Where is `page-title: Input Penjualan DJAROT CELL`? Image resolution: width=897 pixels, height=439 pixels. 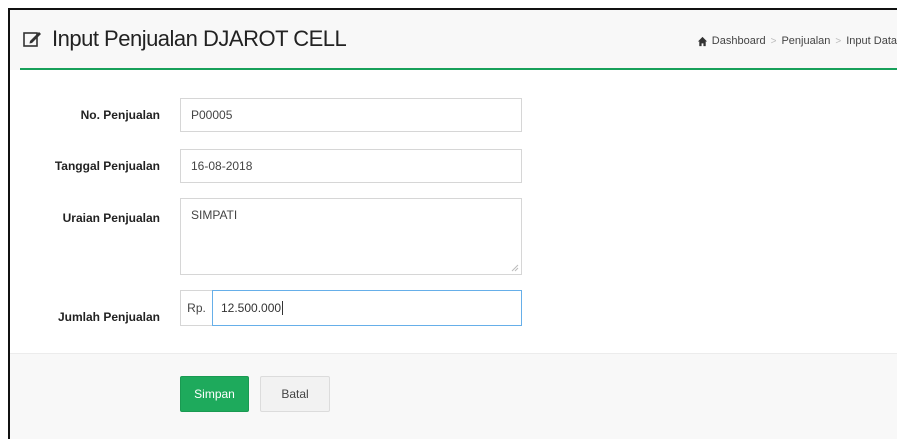 page-title: Input Penjualan DJAROT CELL is located at coordinates (184, 39).